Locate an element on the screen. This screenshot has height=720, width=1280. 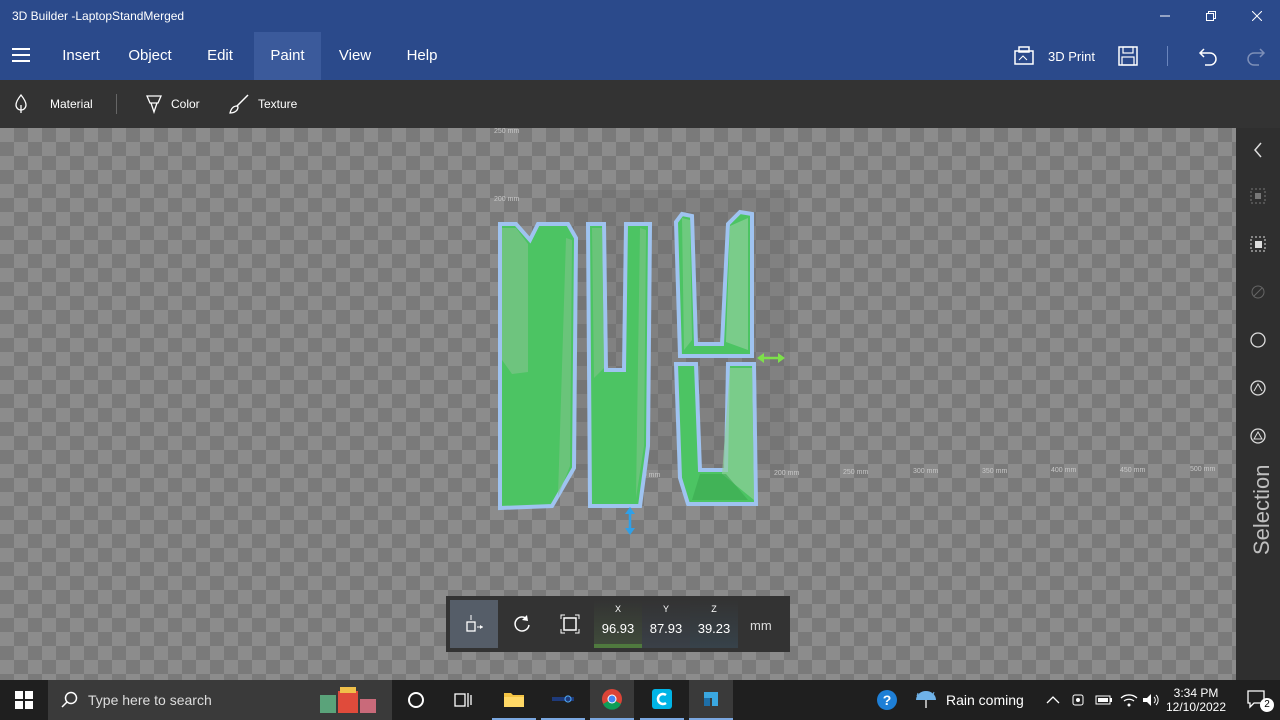
chevron-up-icon is located at coordinates (1053, 700).